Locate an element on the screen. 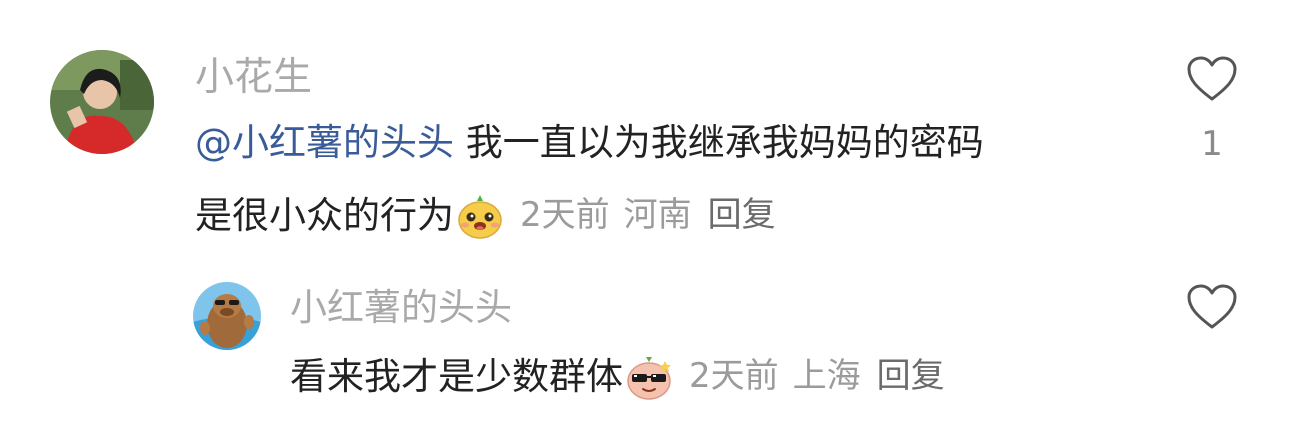 The image size is (1290, 447). reply-time: 2天前 is located at coordinates (734, 376).